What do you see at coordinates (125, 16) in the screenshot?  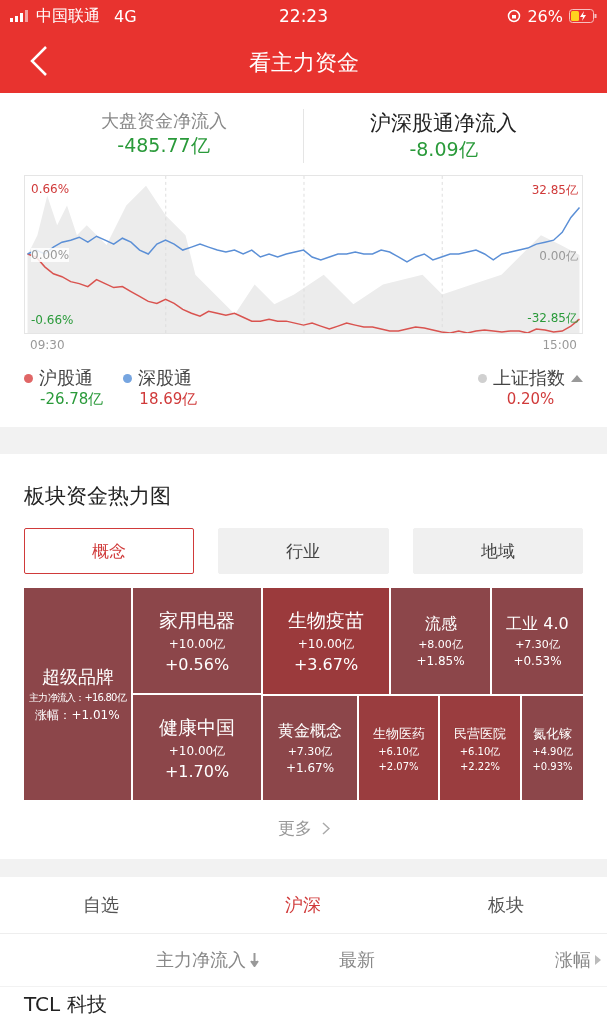 I see `network-type: 4G` at bounding box center [125, 16].